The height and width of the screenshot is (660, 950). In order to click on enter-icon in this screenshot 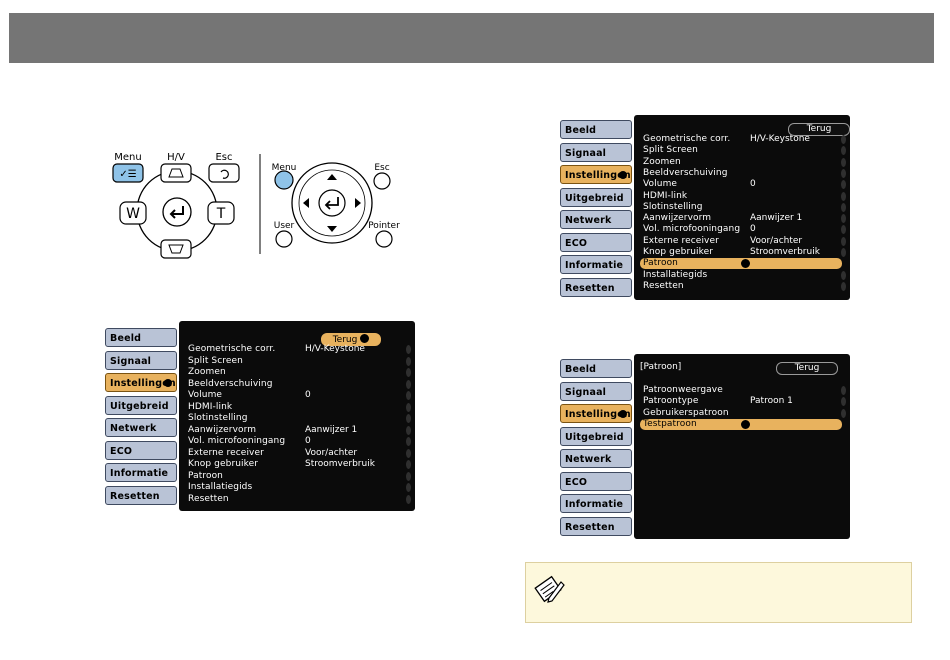, I will do `click(745, 424)`.